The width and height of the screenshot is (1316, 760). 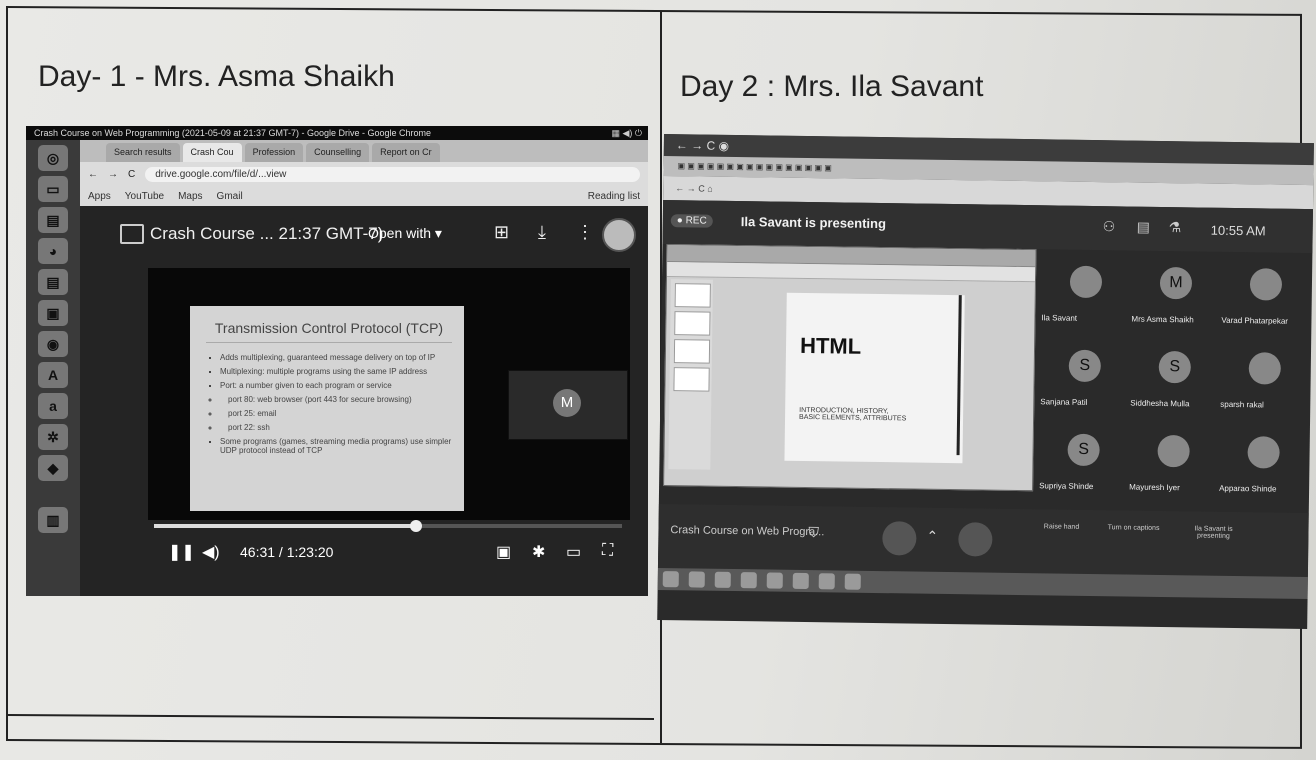 What do you see at coordinates (53, 375) in the screenshot?
I see `software-center-icon: A` at bounding box center [53, 375].